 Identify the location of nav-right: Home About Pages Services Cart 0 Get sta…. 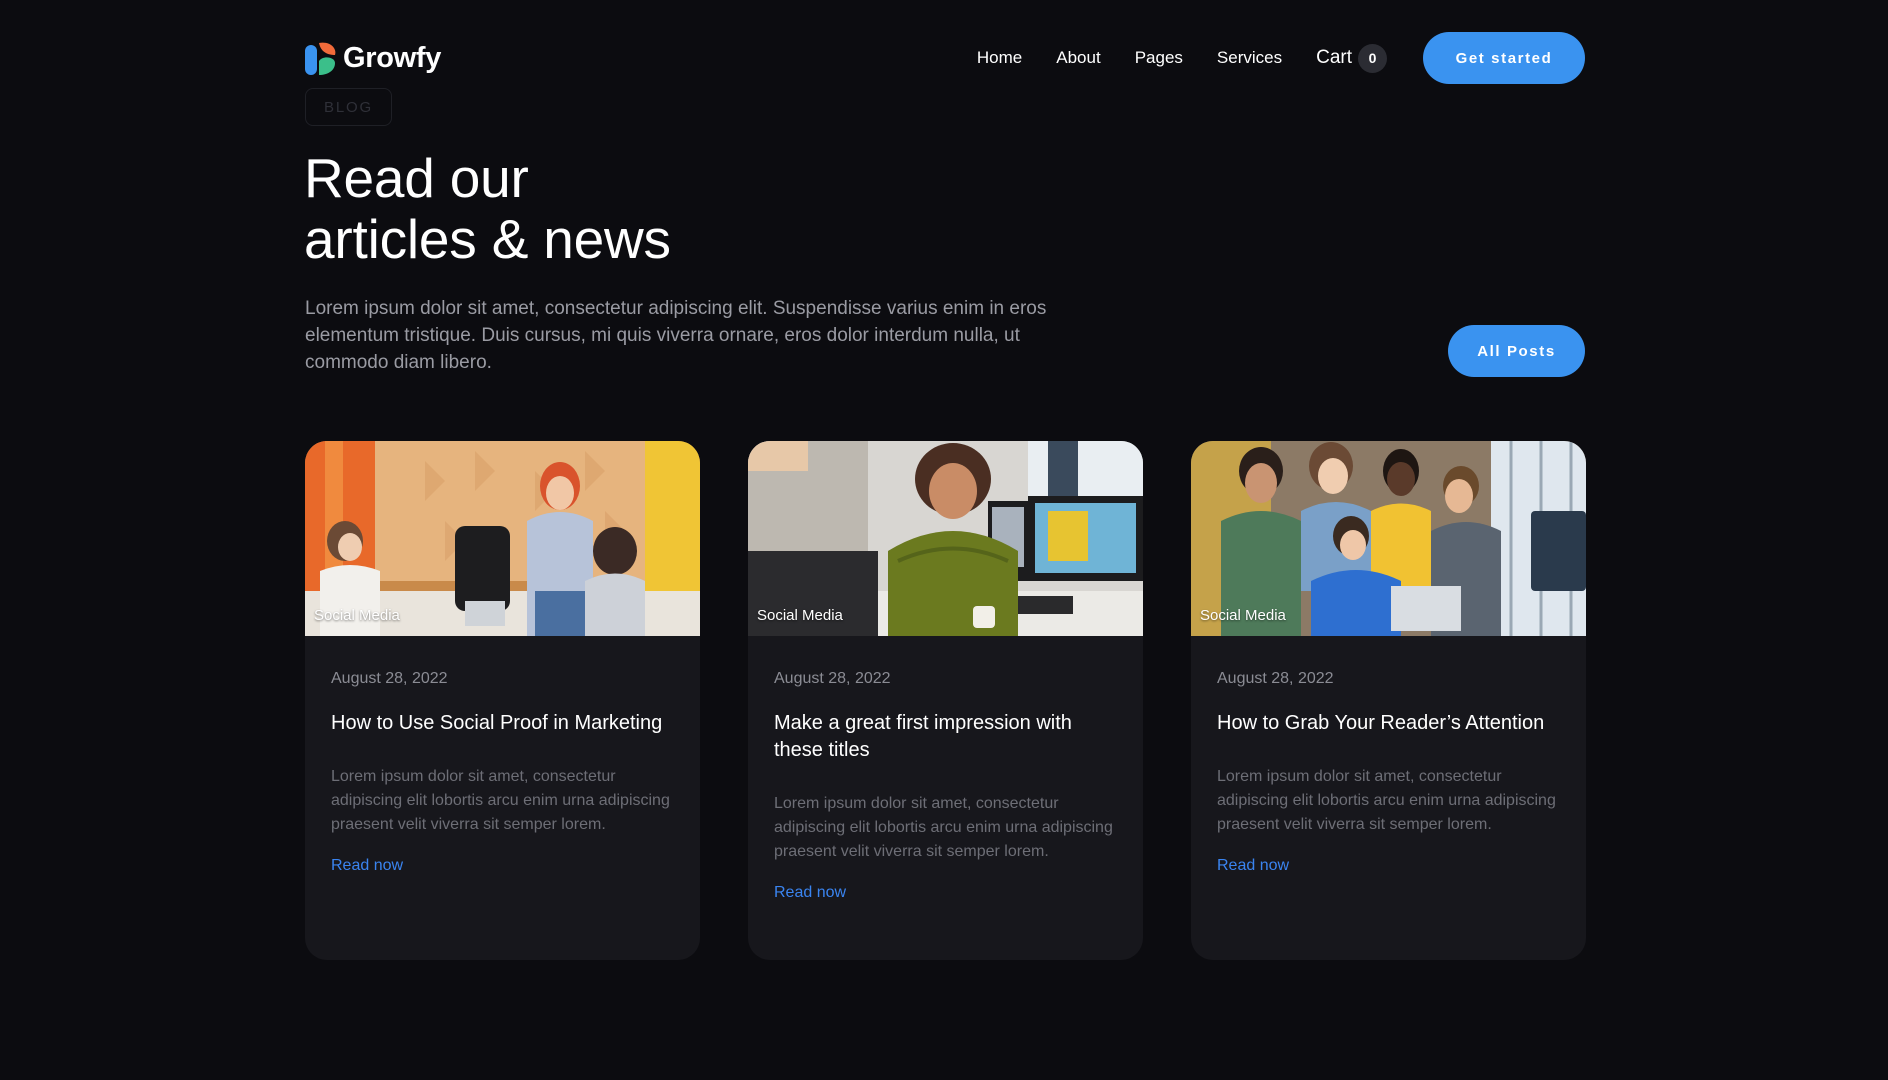
(1281, 58).